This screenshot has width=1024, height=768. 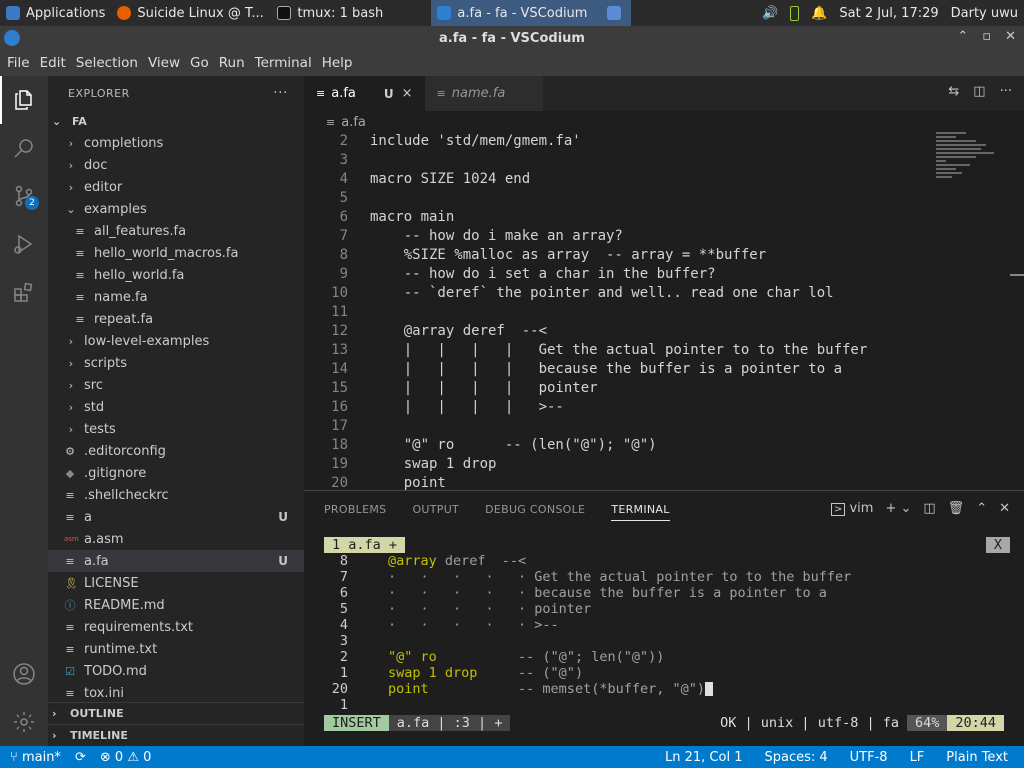 What do you see at coordinates (24, 148) in the screenshot?
I see `search-icon` at bounding box center [24, 148].